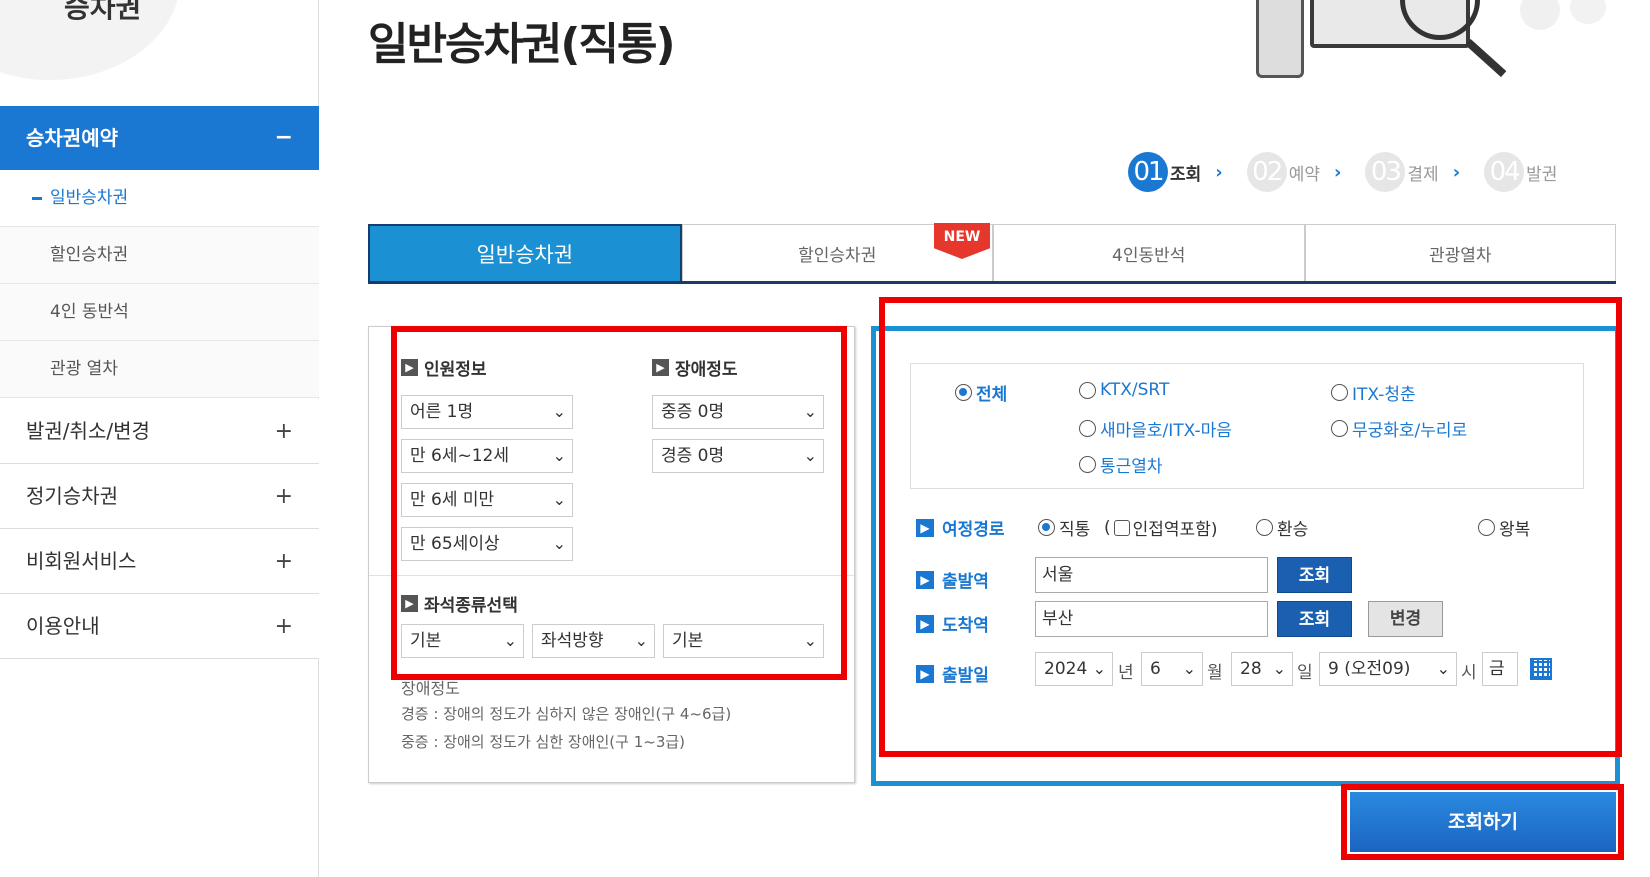  I want to click on step-reserve: 02 예약 ›, so click(1303, 172).